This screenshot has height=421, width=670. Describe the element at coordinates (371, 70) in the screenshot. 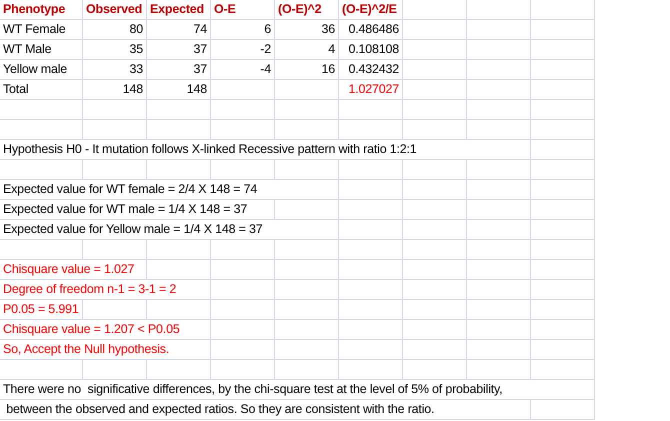

I see `table-cell: 0.432432` at that location.